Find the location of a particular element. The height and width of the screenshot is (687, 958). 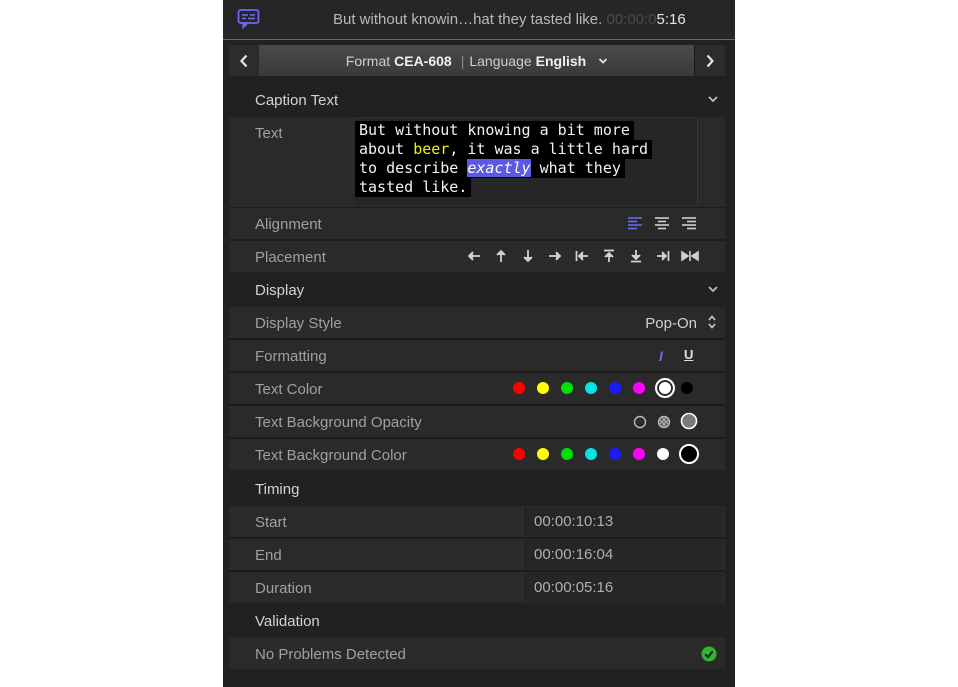

language-value: English is located at coordinates (561, 60).